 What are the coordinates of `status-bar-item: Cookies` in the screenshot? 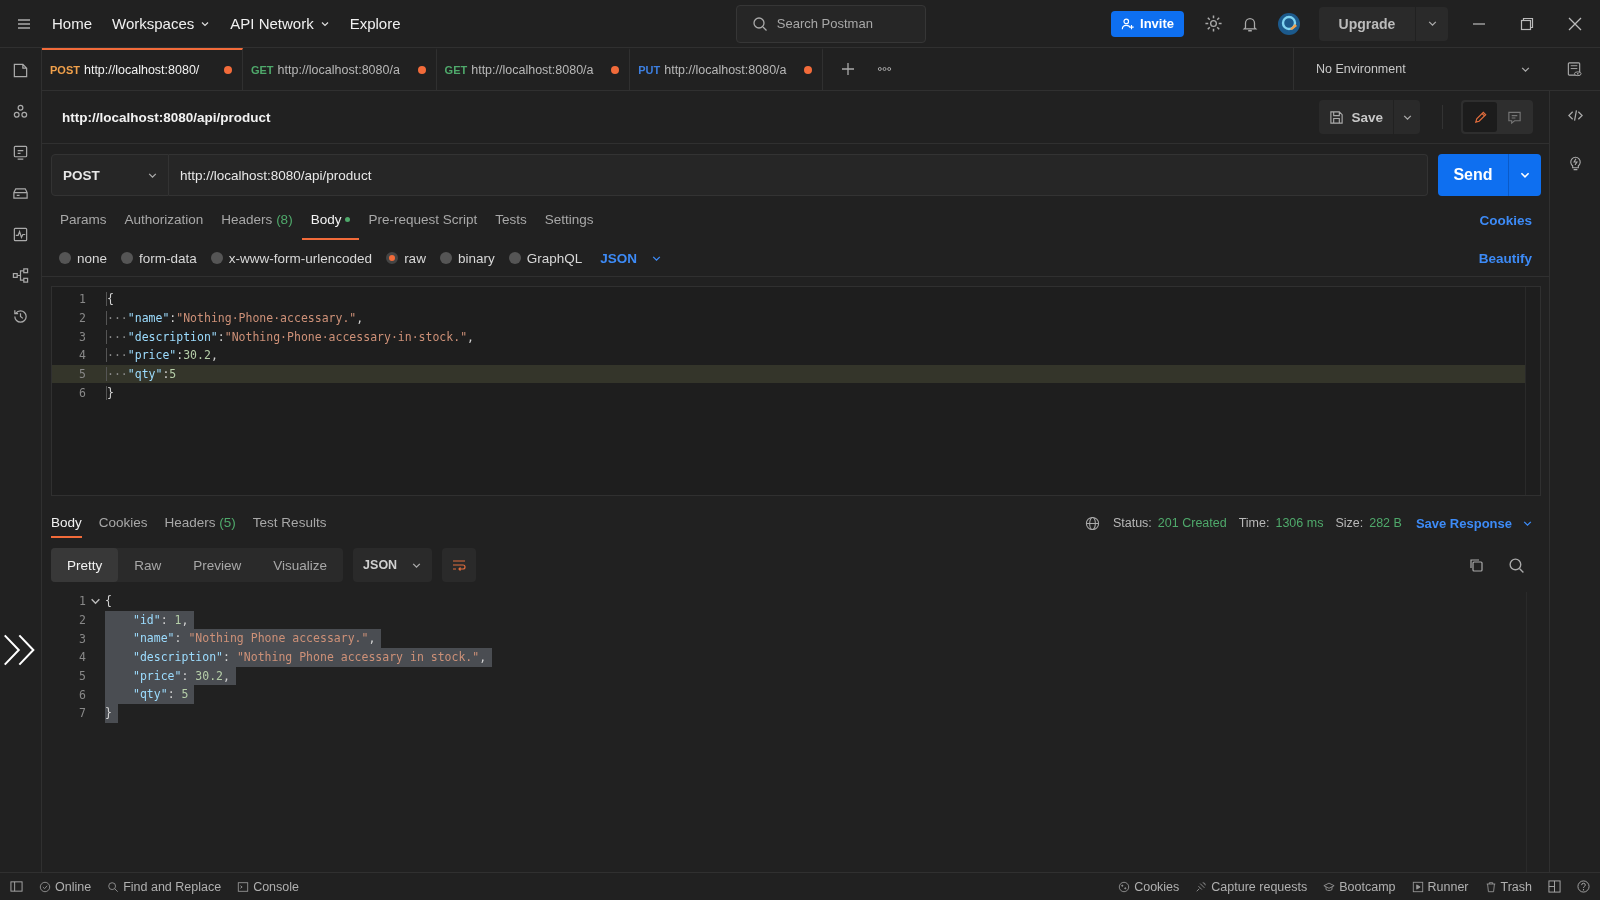 It's located at (1149, 886).